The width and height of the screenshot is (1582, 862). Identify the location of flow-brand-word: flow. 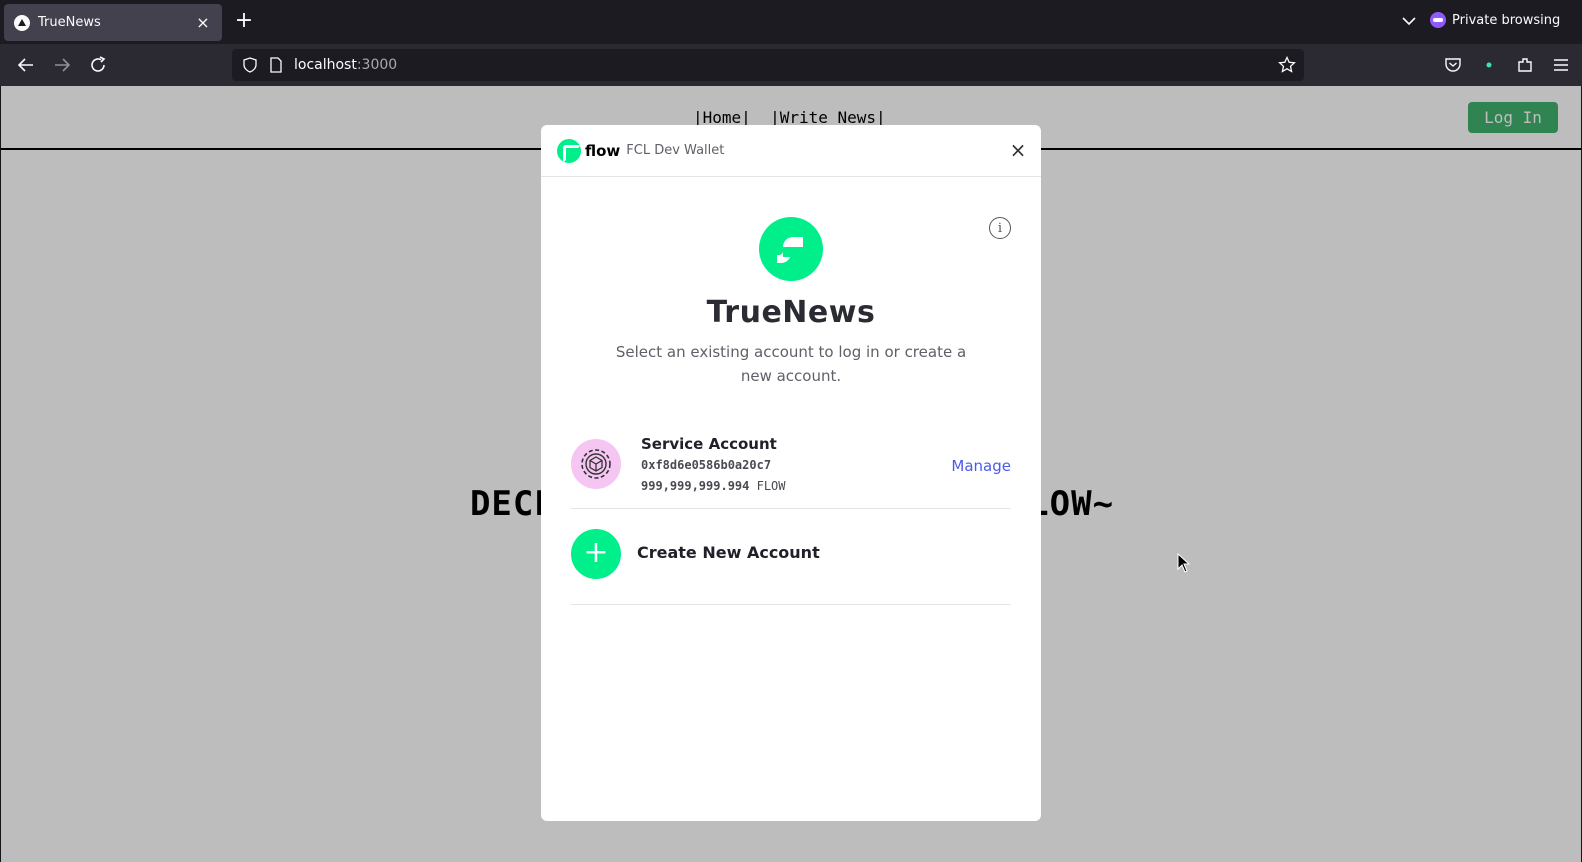
(603, 150).